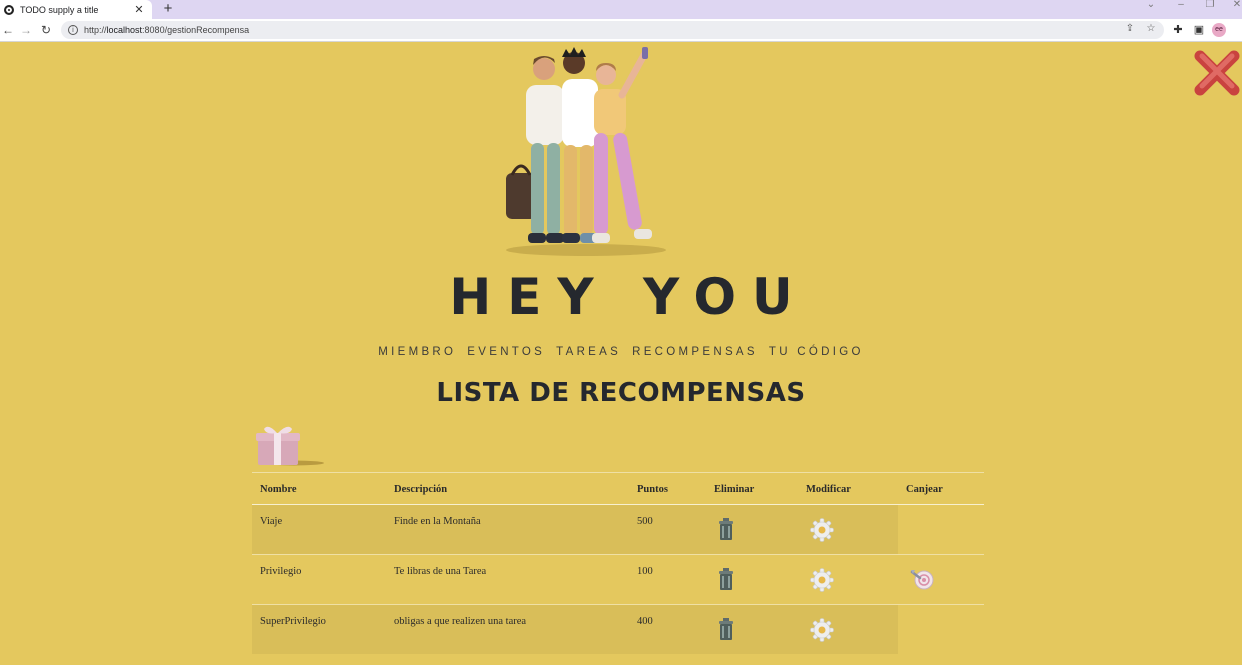 The image size is (1242, 665). I want to click on tab-close-icon: ✕, so click(139, 9).